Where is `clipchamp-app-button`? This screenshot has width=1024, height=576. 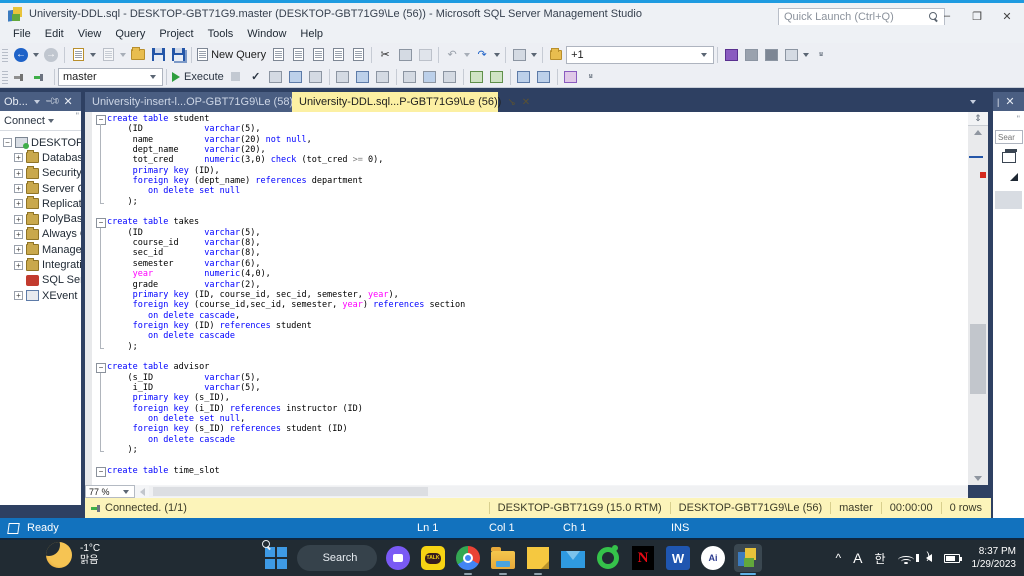
clipchamp-app-button is located at coordinates (398, 558).